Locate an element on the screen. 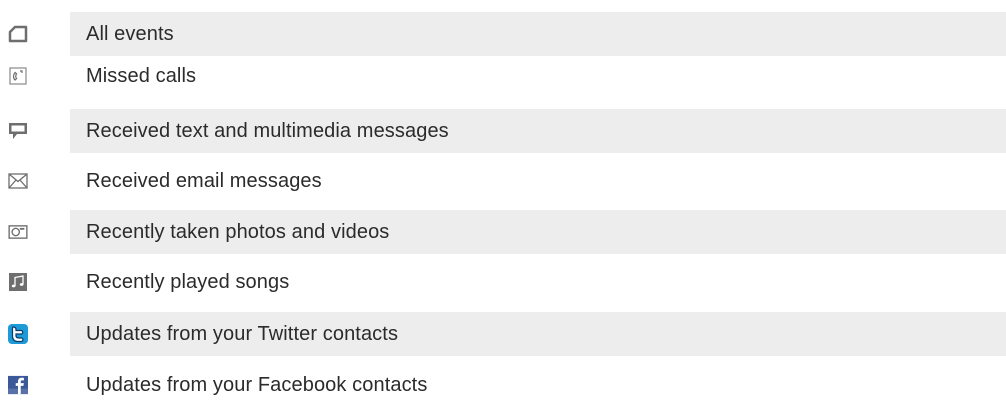 The image size is (1006, 410). list-item-row-background: Updates from your Twitter contacts is located at coordinates (538, 334).